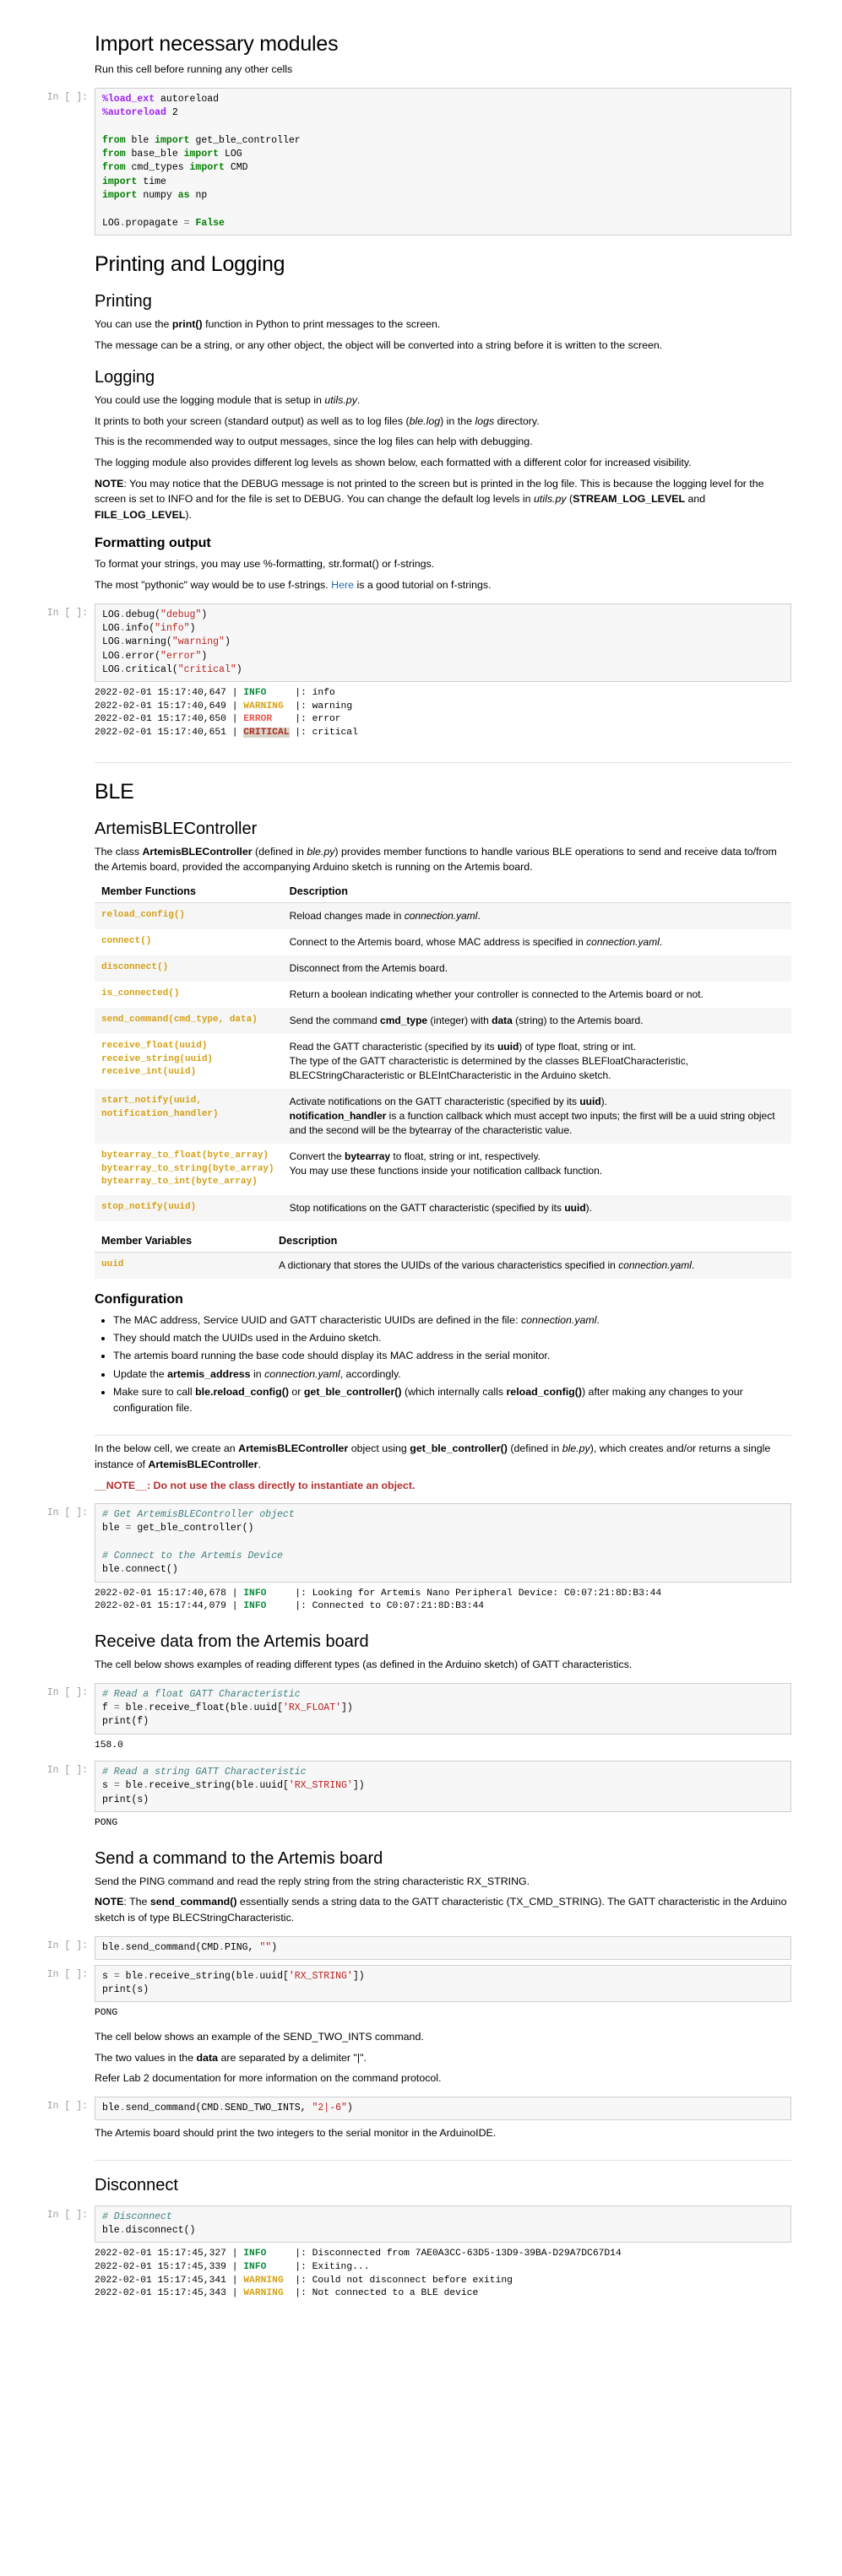  What do you see at coordinates (198, 851) in the screenshot?
I see `controller-class-name: ArtemisBLEController` at bounding box center [198, 851].